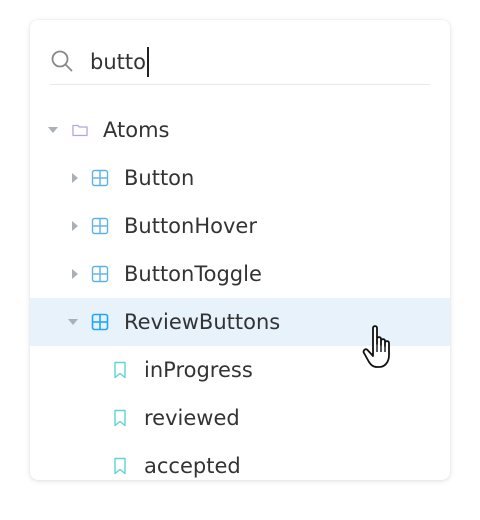 Image resolution: width=480 pixels, height=520 pixels. I want to click on folder-icon, so click(80, 130).